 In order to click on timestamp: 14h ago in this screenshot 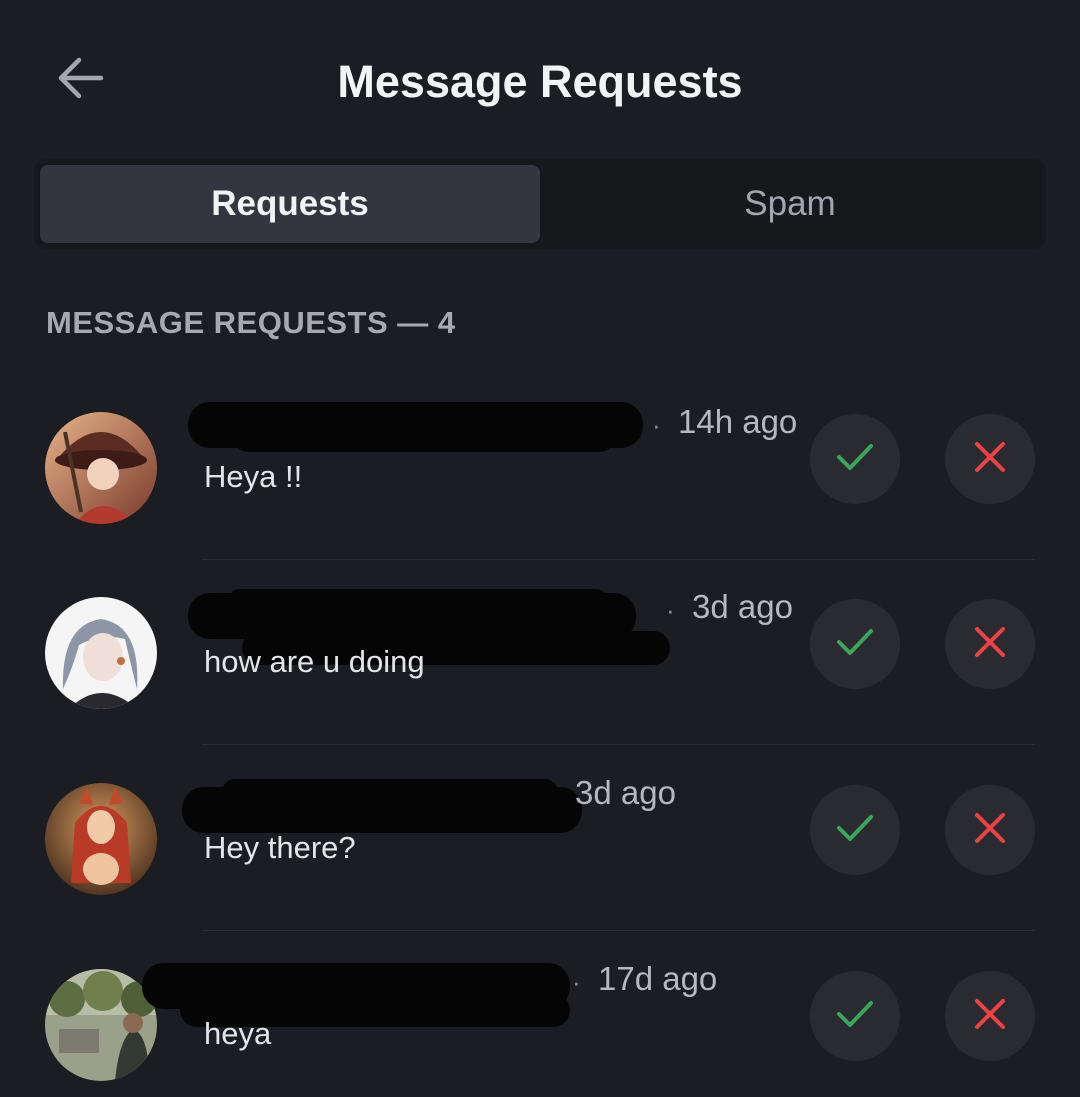, I will do `click(738, 421)`.